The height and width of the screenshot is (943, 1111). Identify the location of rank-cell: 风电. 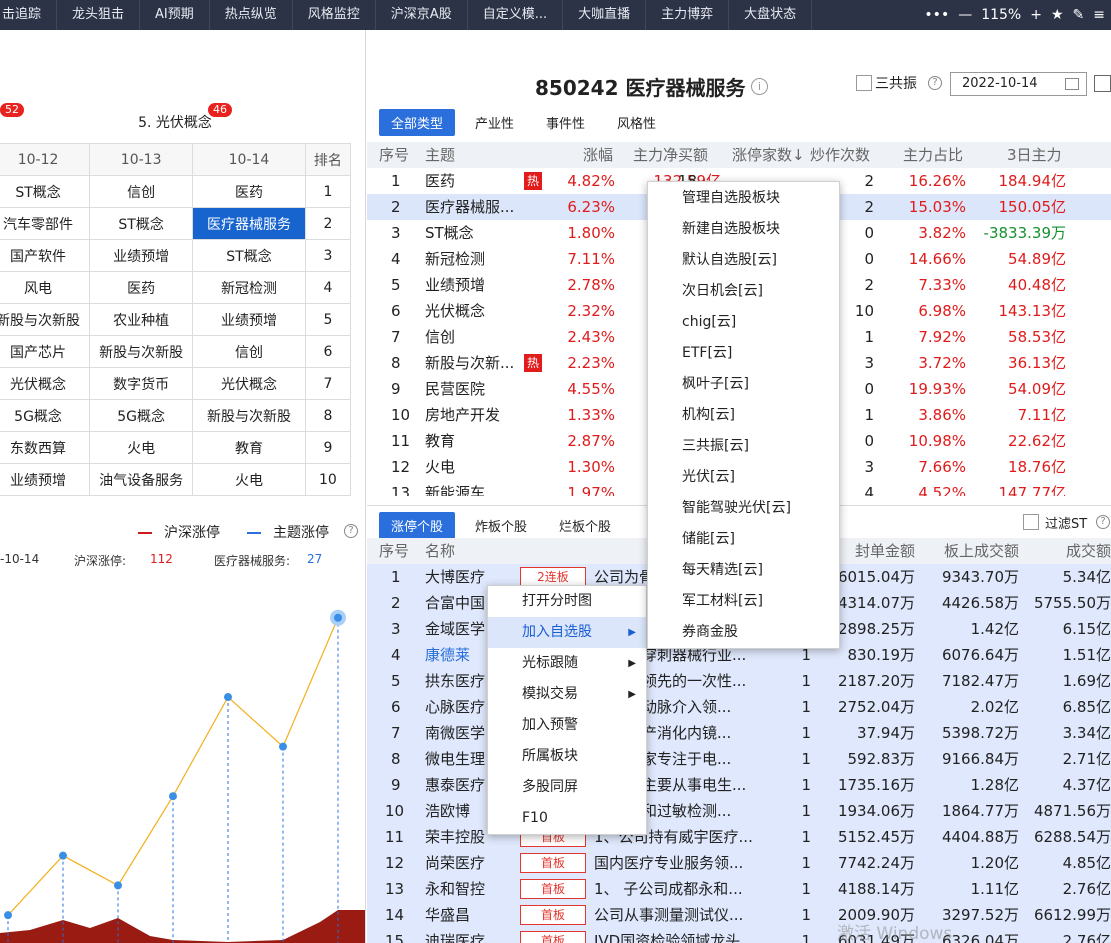
(45, 287).